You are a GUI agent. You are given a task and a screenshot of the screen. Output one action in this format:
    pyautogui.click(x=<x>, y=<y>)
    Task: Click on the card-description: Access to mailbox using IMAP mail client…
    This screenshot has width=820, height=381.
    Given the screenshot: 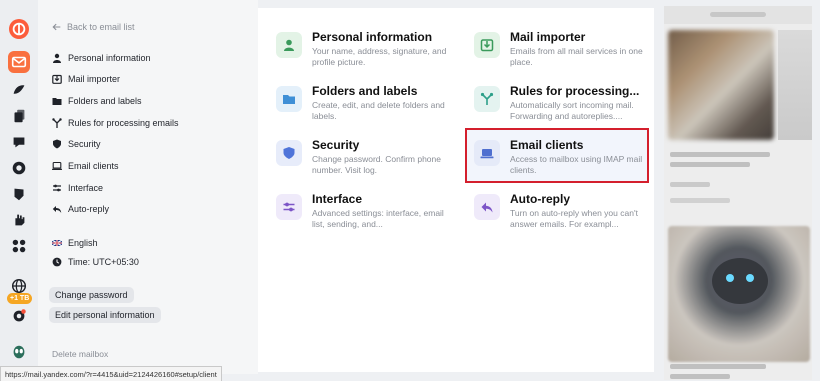 What is the action you would take?
    pyautogui.click(x=576, y=164)
    